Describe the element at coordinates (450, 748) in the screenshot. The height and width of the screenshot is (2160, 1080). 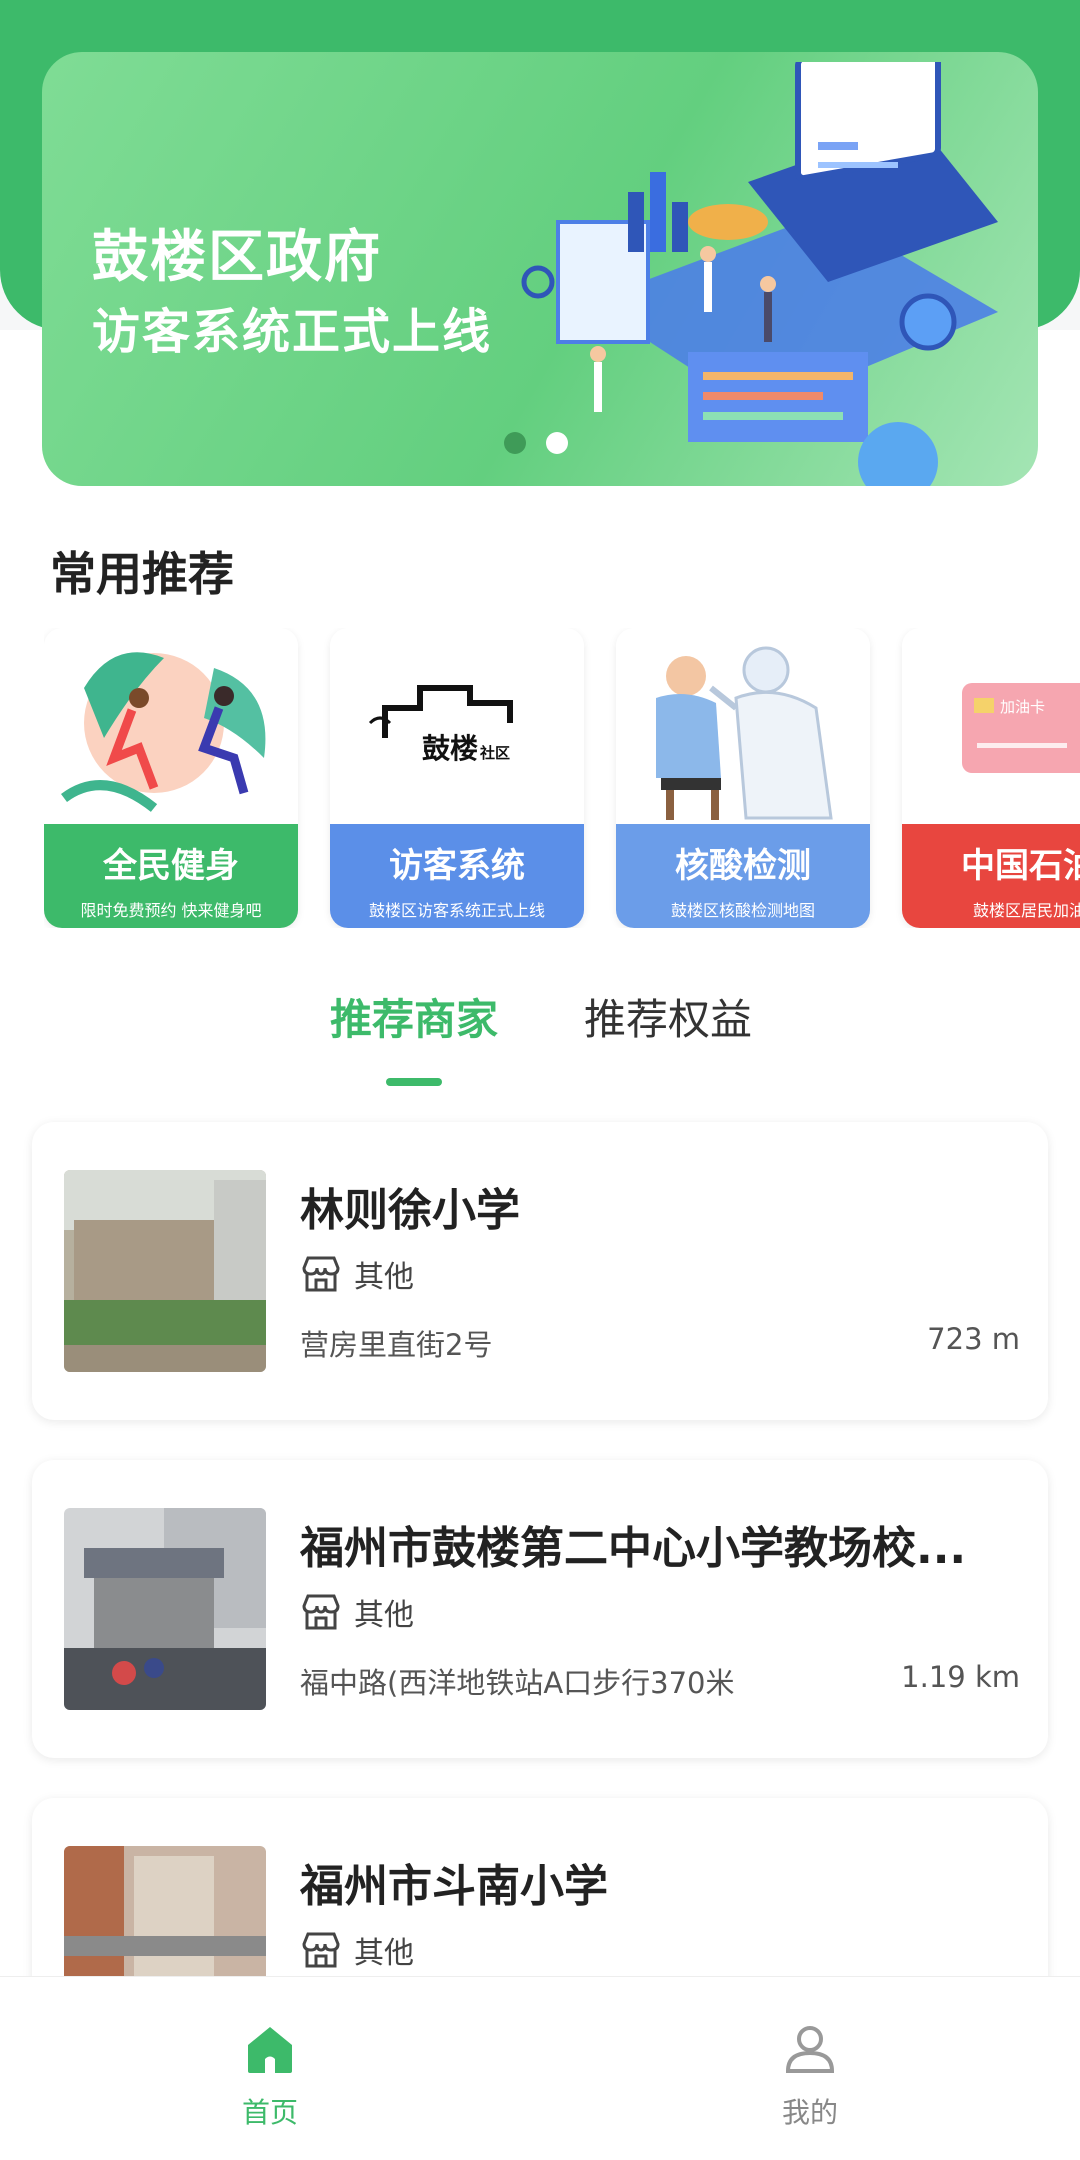
I see `gulou-logo-text: 鼓楼` at that location.